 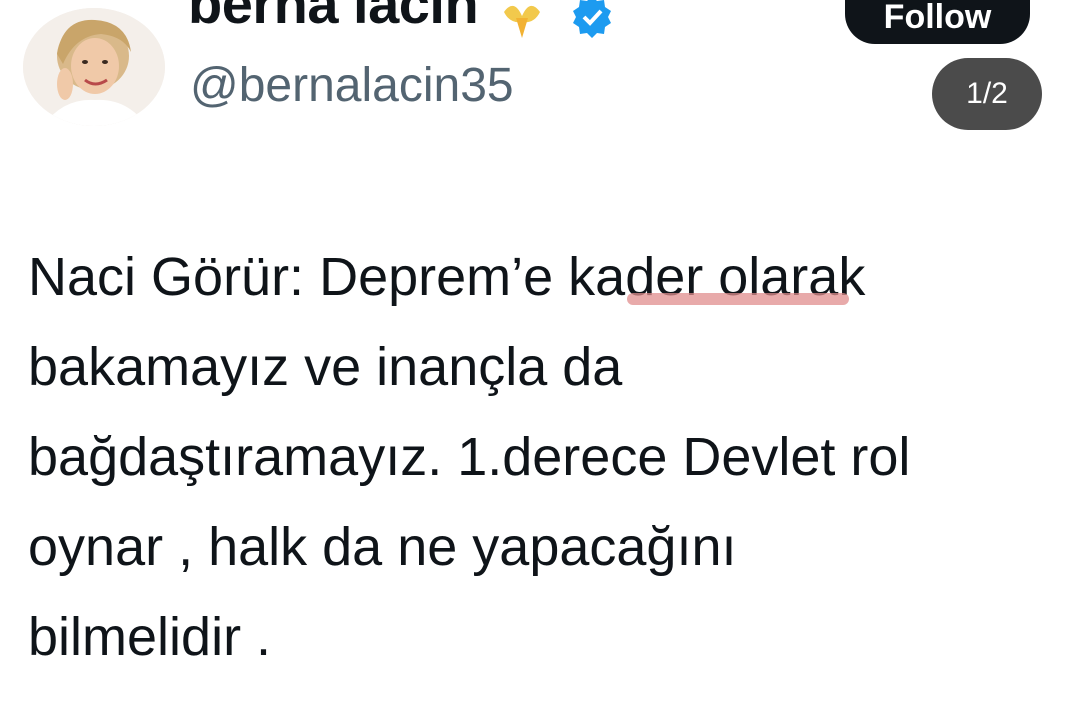 I want to click on highlight-underline, so click(x=738, y=299).